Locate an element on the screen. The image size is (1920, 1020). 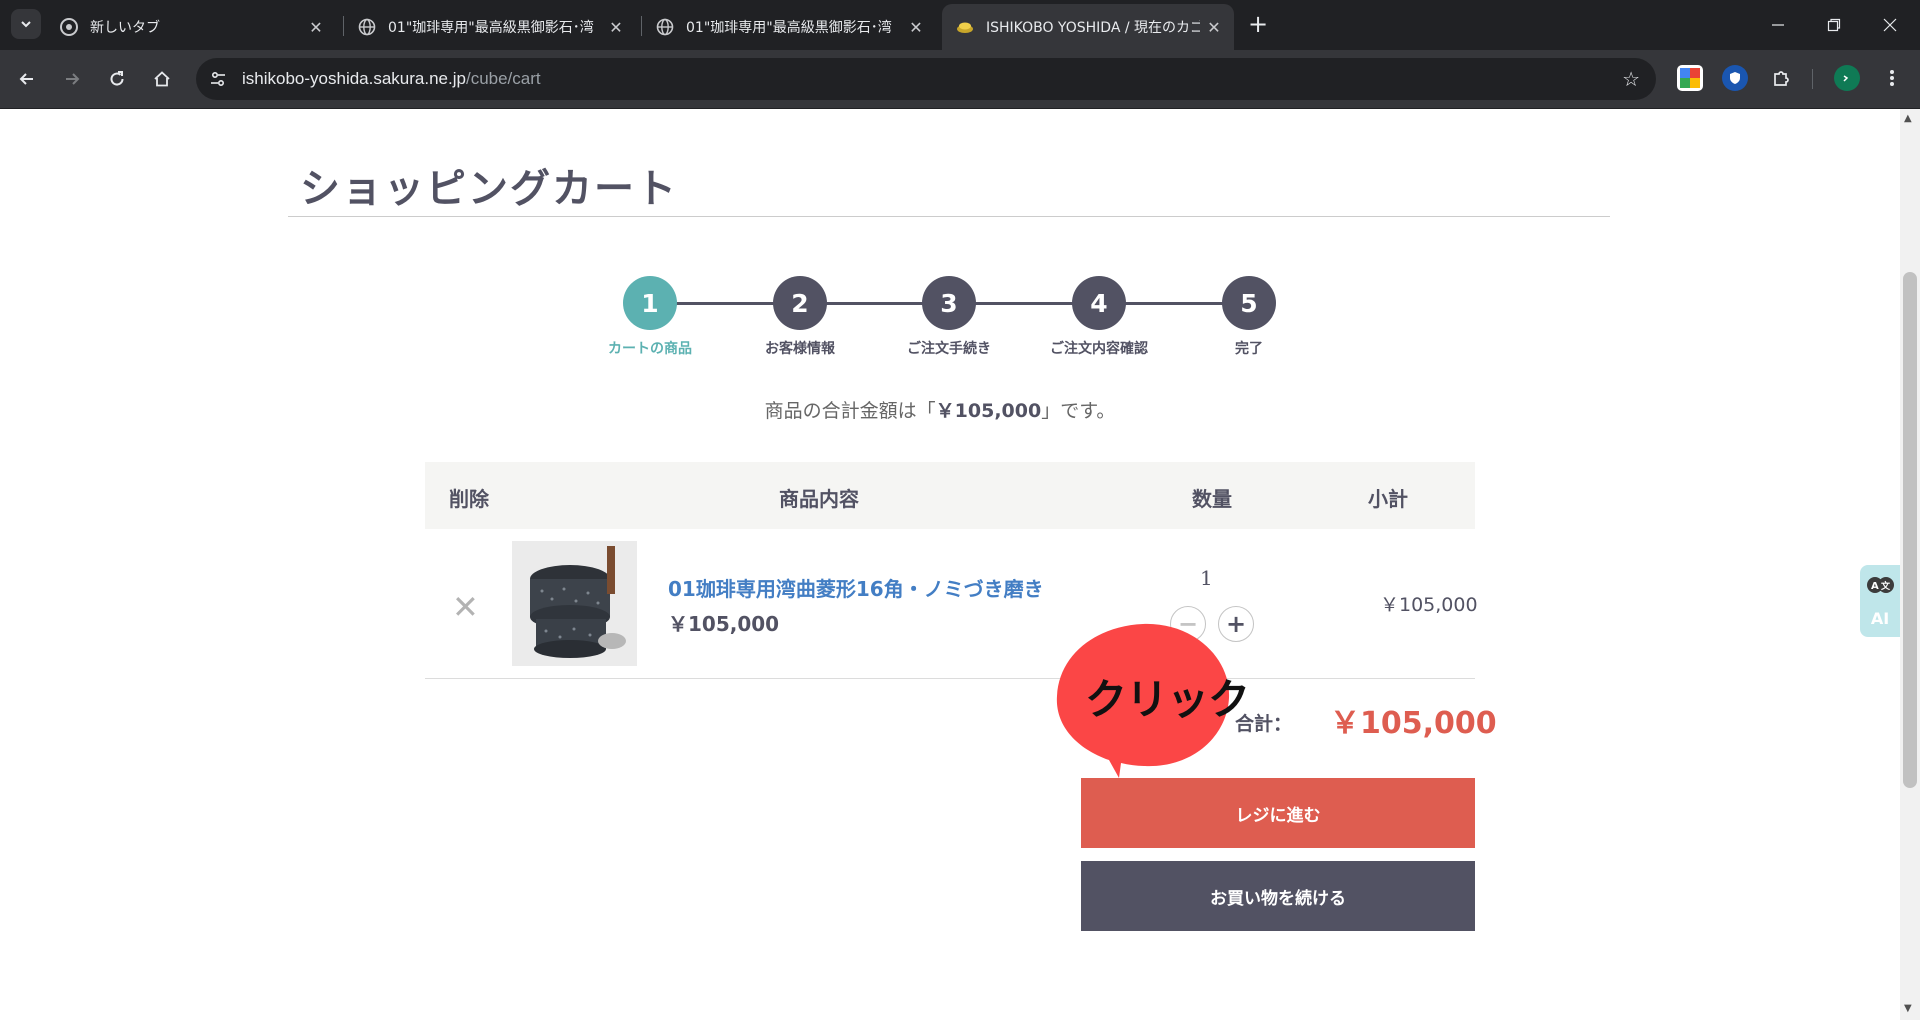
close-icon is located at coordinates (1890, 25).